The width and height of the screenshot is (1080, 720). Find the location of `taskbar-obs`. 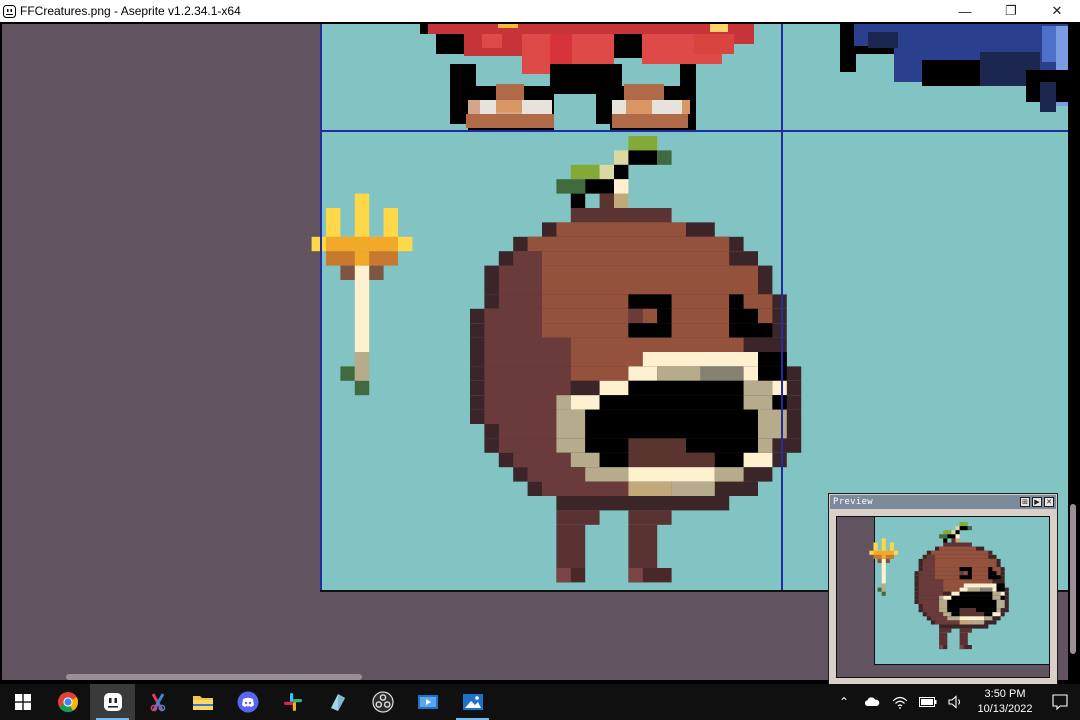

taskbar-obs is located at coordinates (382, 702).